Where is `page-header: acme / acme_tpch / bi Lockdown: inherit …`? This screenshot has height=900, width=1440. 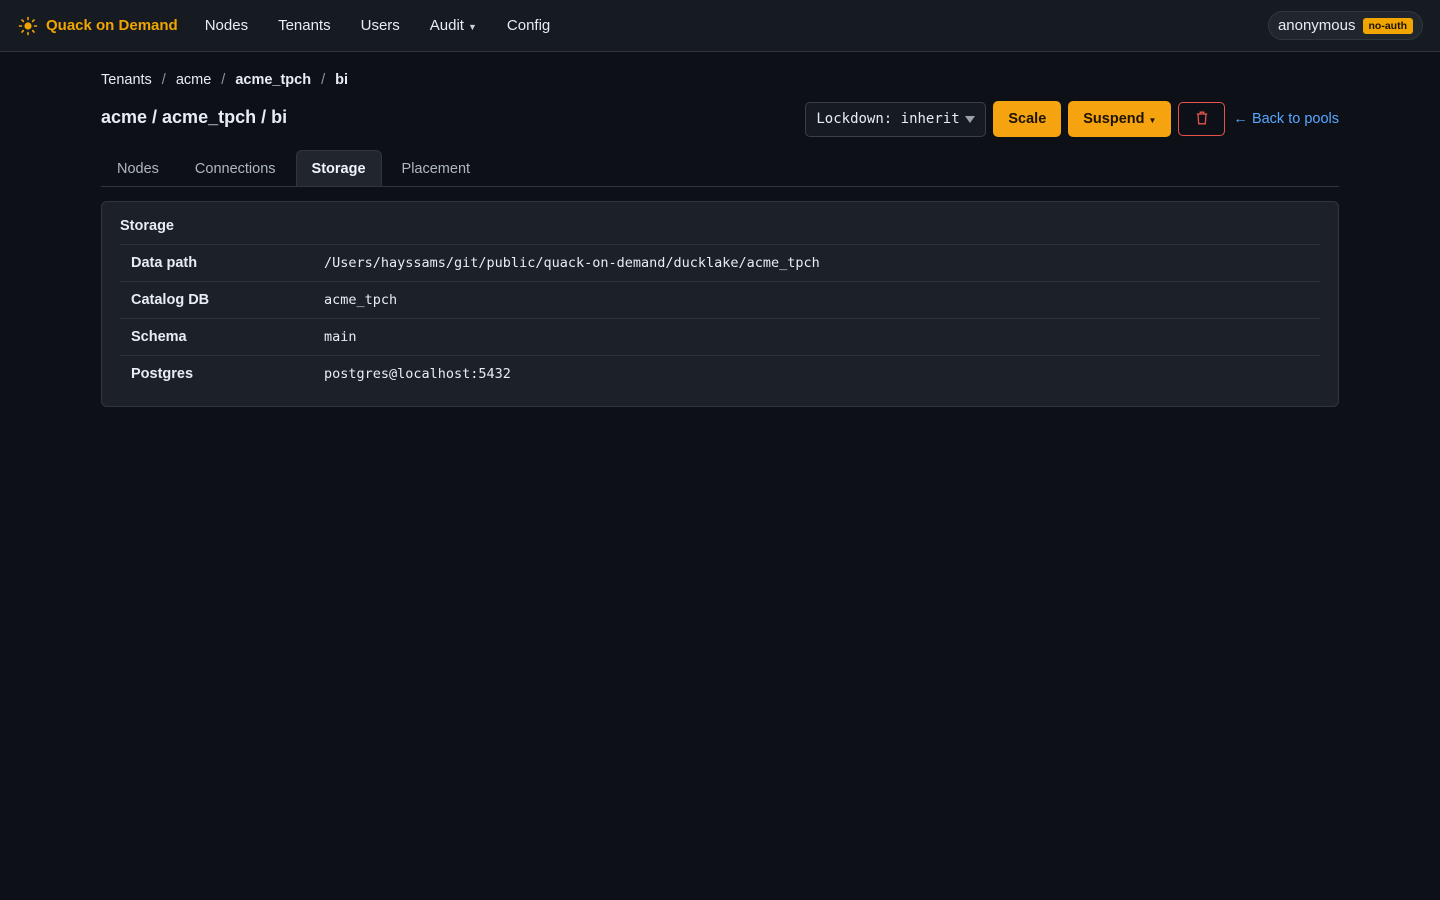
page-header: acme / acme_tpch / bi Lockdown: inherit … is located at coordinates (720, 127).